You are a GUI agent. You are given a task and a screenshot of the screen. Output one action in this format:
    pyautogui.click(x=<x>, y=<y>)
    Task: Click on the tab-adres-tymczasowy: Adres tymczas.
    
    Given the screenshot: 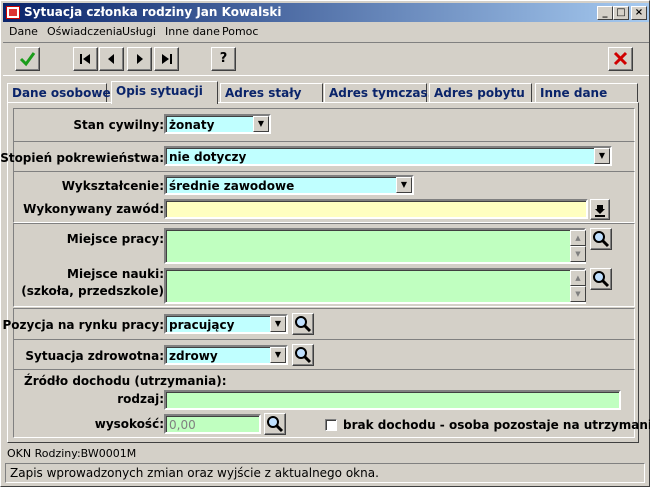 What is the action you would take?
    pyautogui.click(x=378, y=93)
    